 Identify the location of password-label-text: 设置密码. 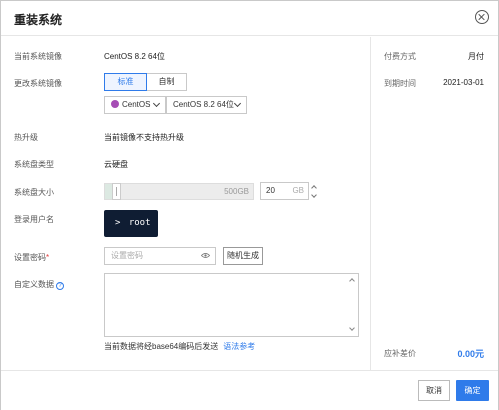
(30, 257).